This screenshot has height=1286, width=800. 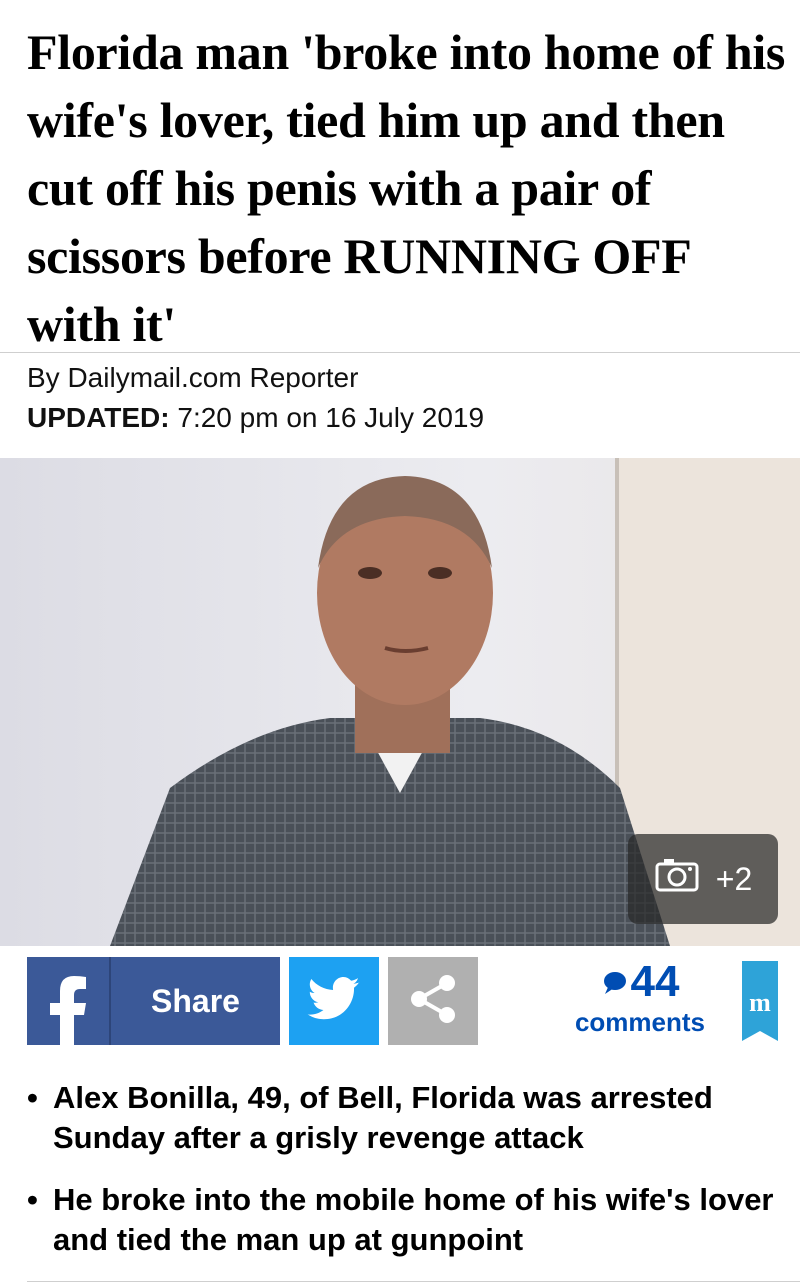 I want to click on share-more-button, so click(x=433, y=1001).